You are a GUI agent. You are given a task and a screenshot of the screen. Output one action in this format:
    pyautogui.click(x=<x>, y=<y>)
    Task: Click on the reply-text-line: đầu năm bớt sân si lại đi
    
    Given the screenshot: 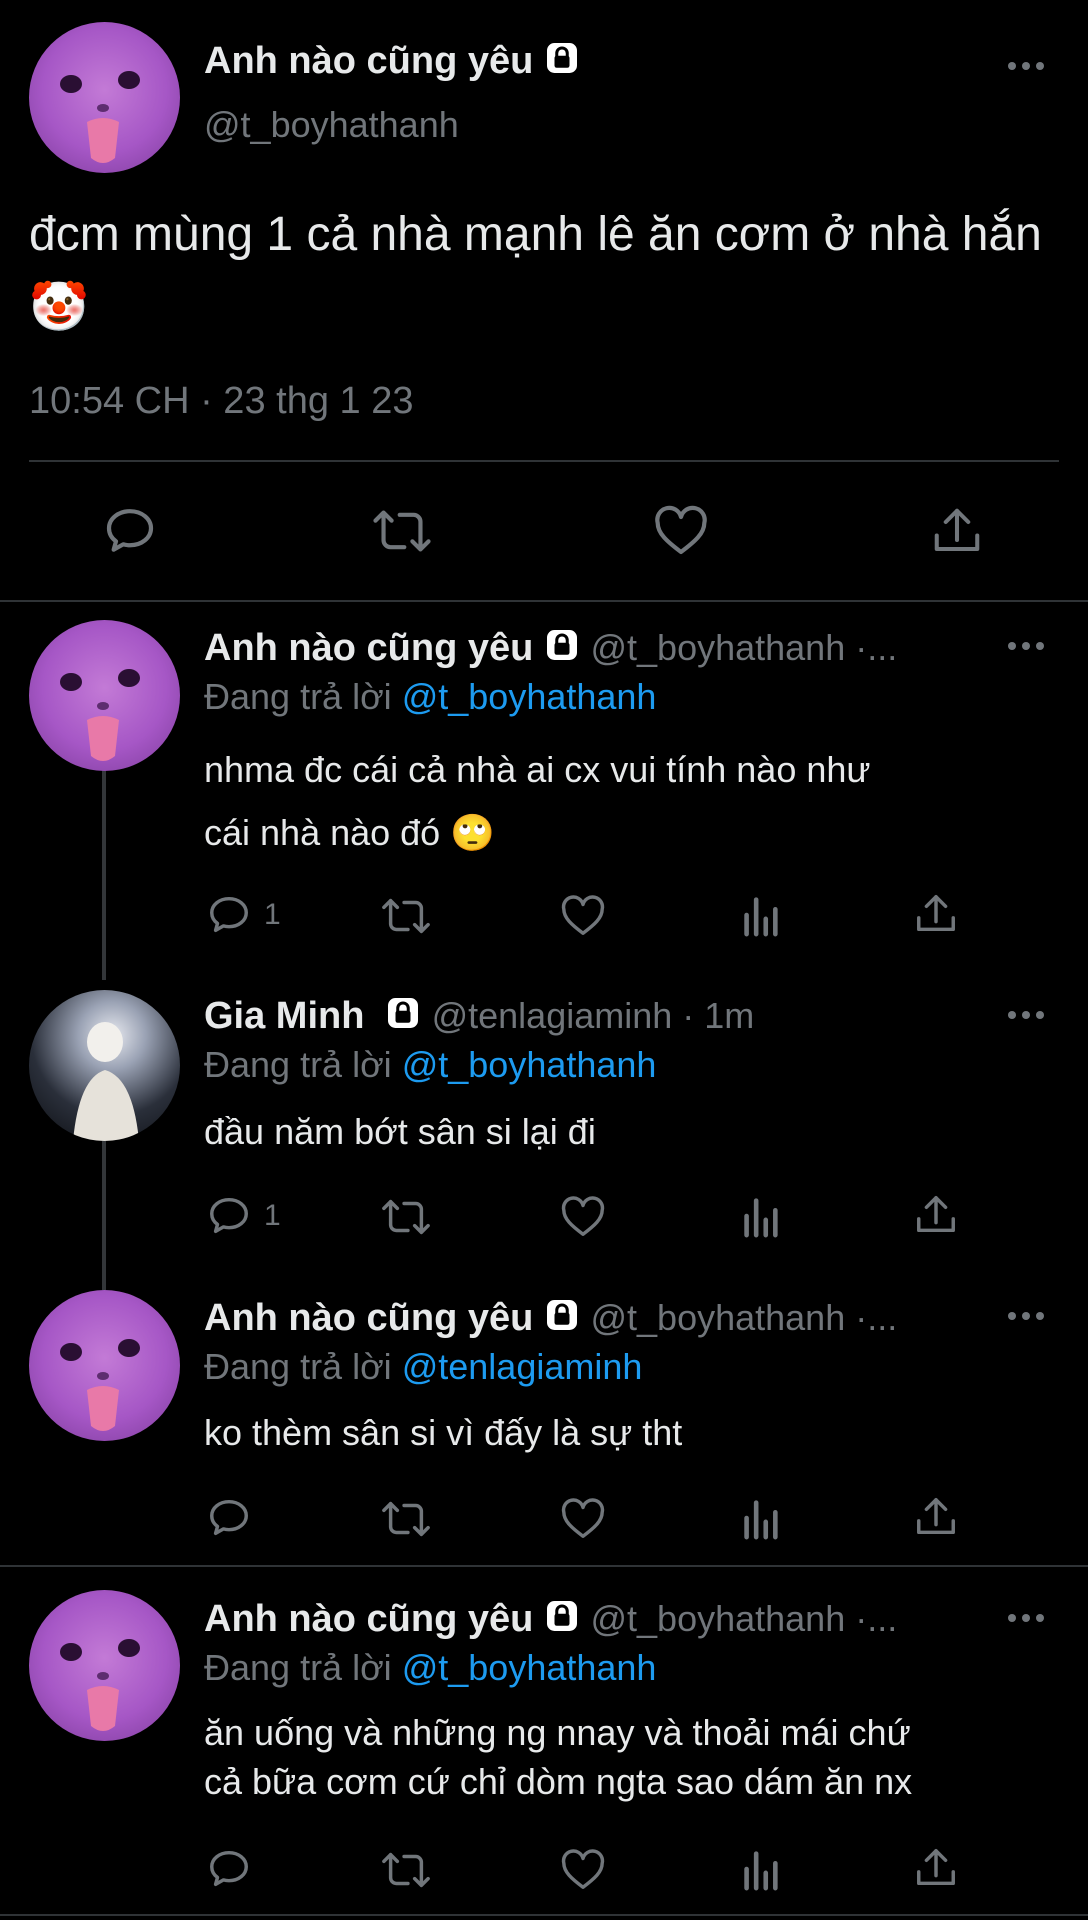 What is the action you would take?
    pyautogui.click(x=400, y=1131)
    